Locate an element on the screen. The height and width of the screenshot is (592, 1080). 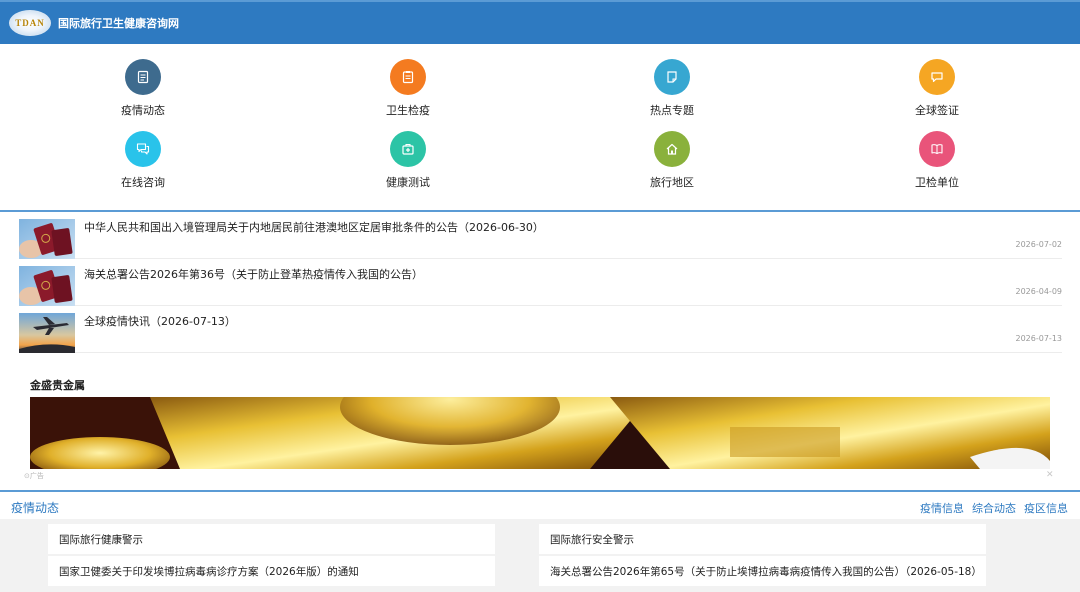
nav-label: 卫检单位 is located at coordinates (937, 182).